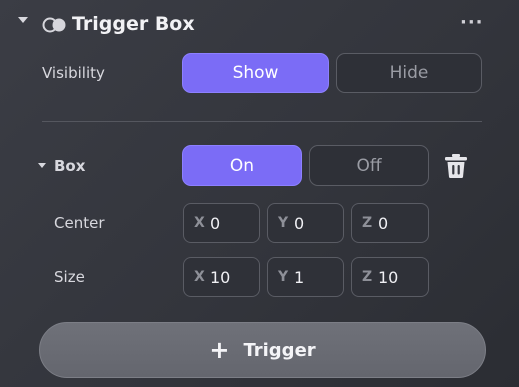  What do you see at coordinates (54, 25) in the screenshot?
I see `trigger-box-icon` at bounding box center [54, 25].